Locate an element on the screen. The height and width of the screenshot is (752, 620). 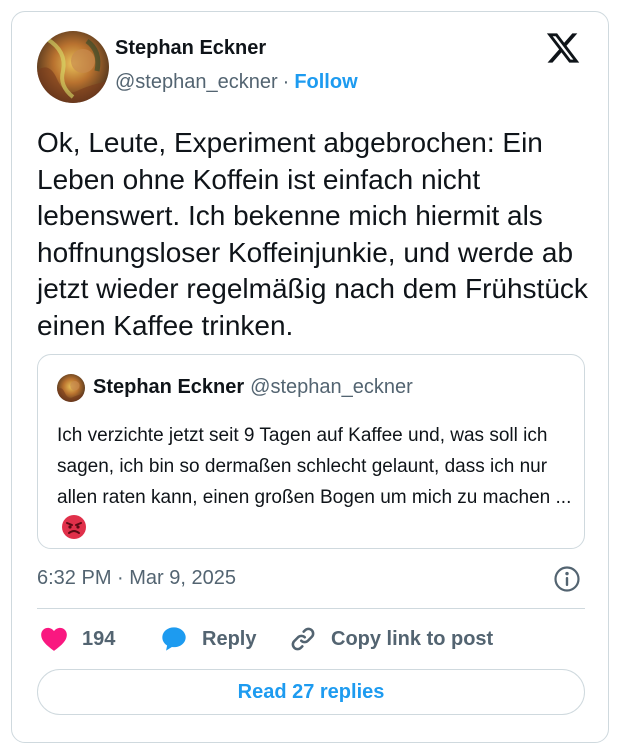
reply-button: Reply is located at coordinates (208, 639).